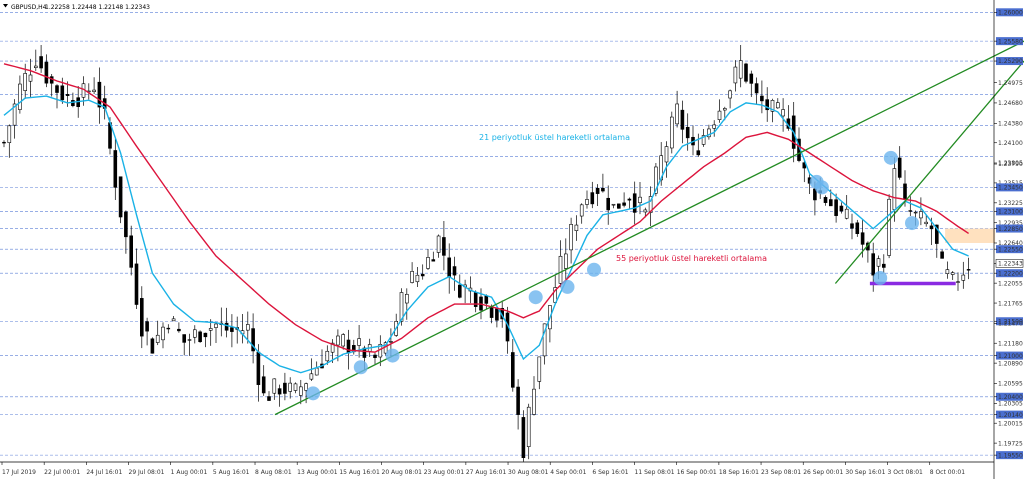 The image size is (1024, 479). I want to click on price-tick-label: 1.20015, so click(1010, 423).